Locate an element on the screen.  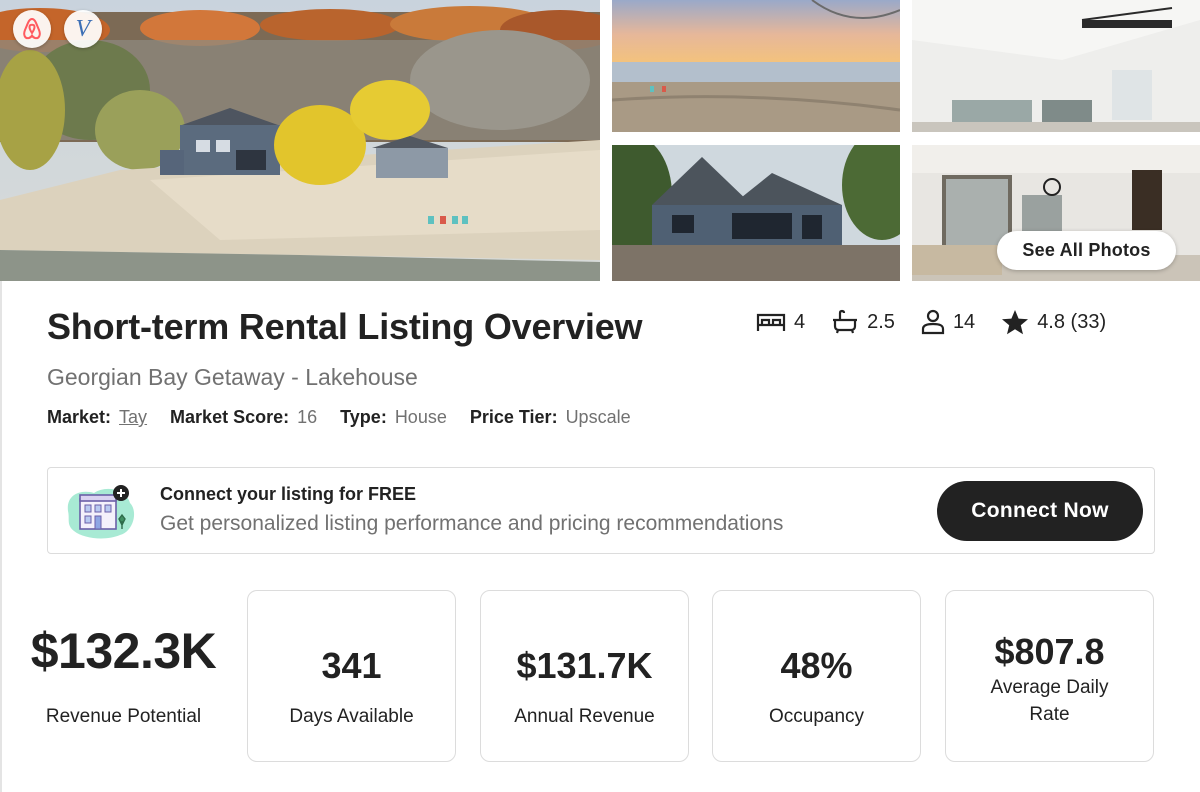
days-available-value: 341 is located at coordinates (351, 665).